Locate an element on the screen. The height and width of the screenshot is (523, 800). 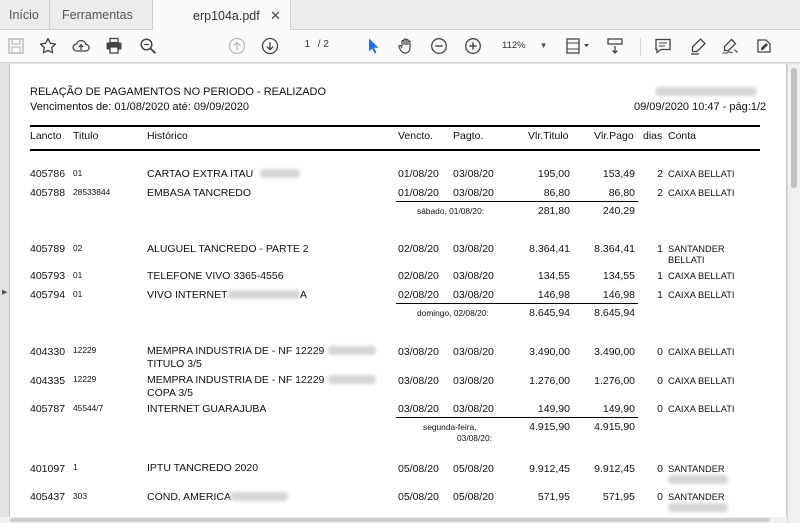
tab-document: erp104a.pdf ✕ is located at coordinates (222, 15).